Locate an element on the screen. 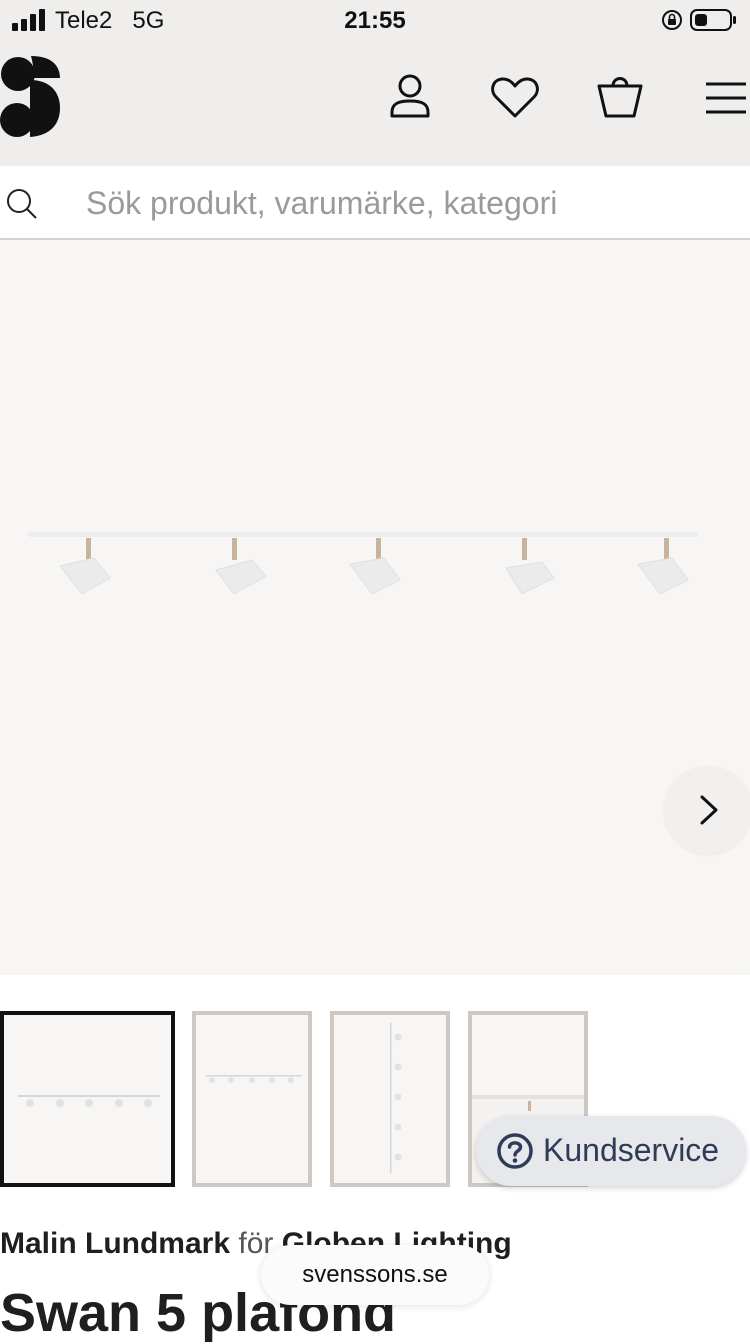  search-bar is located at coordinates (375, 203).